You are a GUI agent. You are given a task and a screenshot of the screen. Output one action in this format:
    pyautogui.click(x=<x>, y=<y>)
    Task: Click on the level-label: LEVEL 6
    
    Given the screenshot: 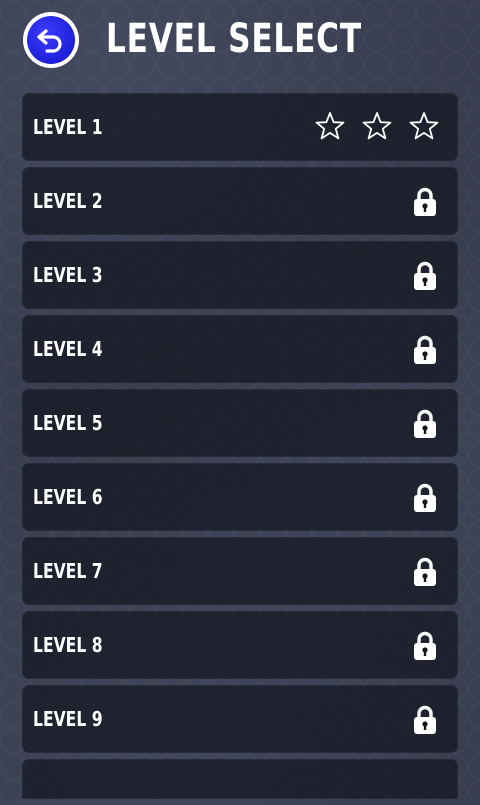 What is the action you would take?
    pyautogui.click(x=68, y=497)
    